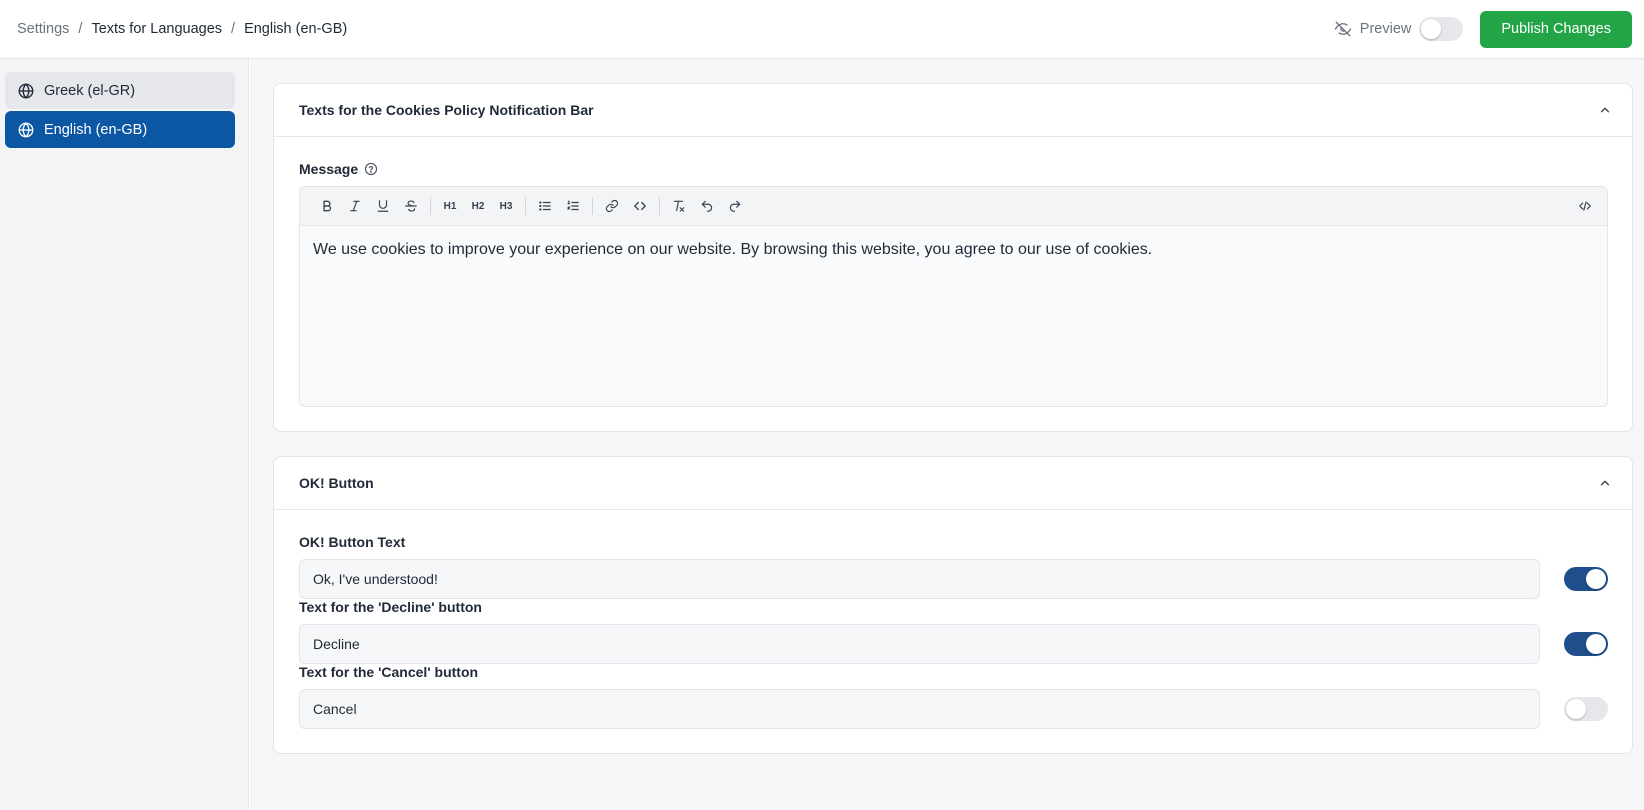  I want to click on decline-button-text-field: Text for the 'Decline' button, so click(953, 631).